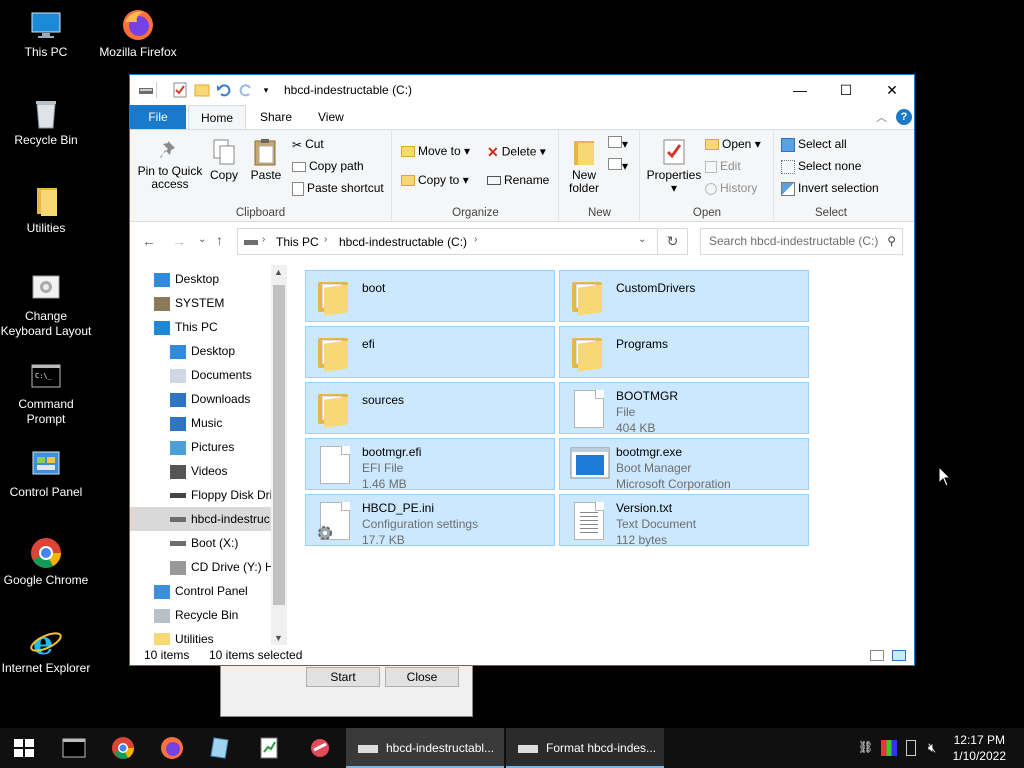 The width and height of the screenshot is (1024, 768). I want to click on nav-item: Utilities, so click(201, 636).